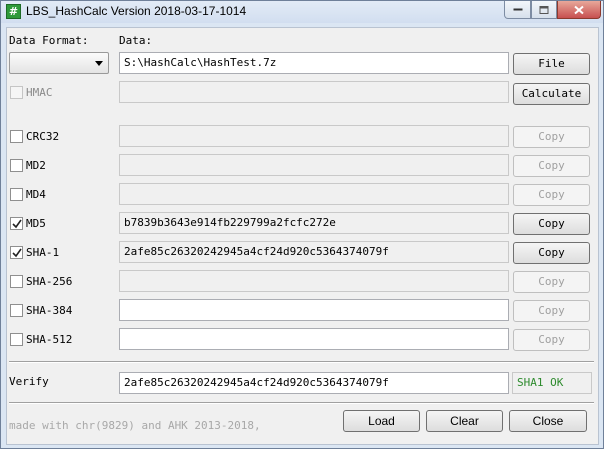 The width and height of the screenshot is (604, 449). I want to click on data-format-select, so click(59, 63).